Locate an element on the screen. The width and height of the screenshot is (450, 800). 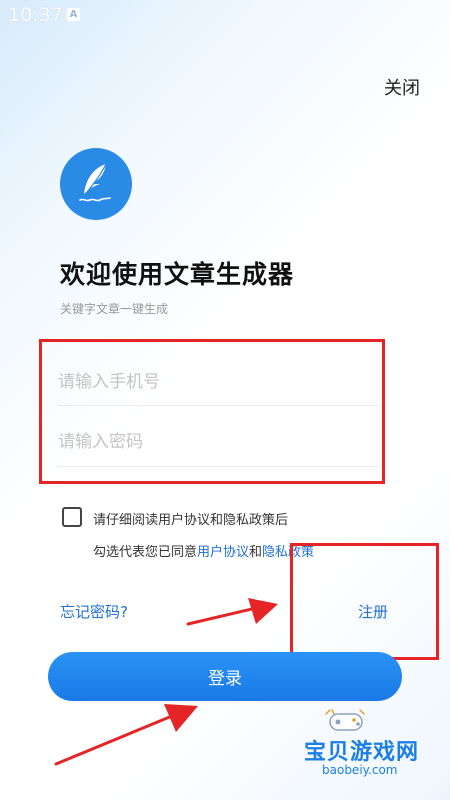
watermark-name: 宝贝游戏网 is located at coordinates (362, 752).